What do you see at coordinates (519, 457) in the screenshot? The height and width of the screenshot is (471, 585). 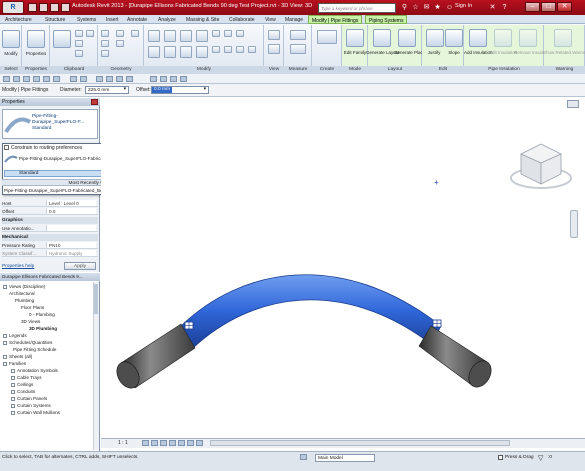 I see `press-drag-label: Press & Drag` at bounding box center [519, 457].